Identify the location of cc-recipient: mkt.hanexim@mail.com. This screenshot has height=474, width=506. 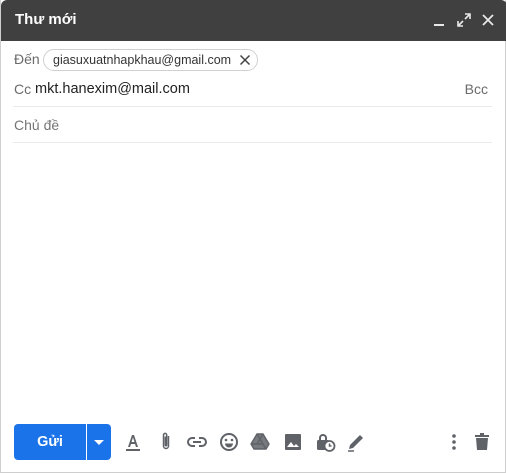
(112, 89).